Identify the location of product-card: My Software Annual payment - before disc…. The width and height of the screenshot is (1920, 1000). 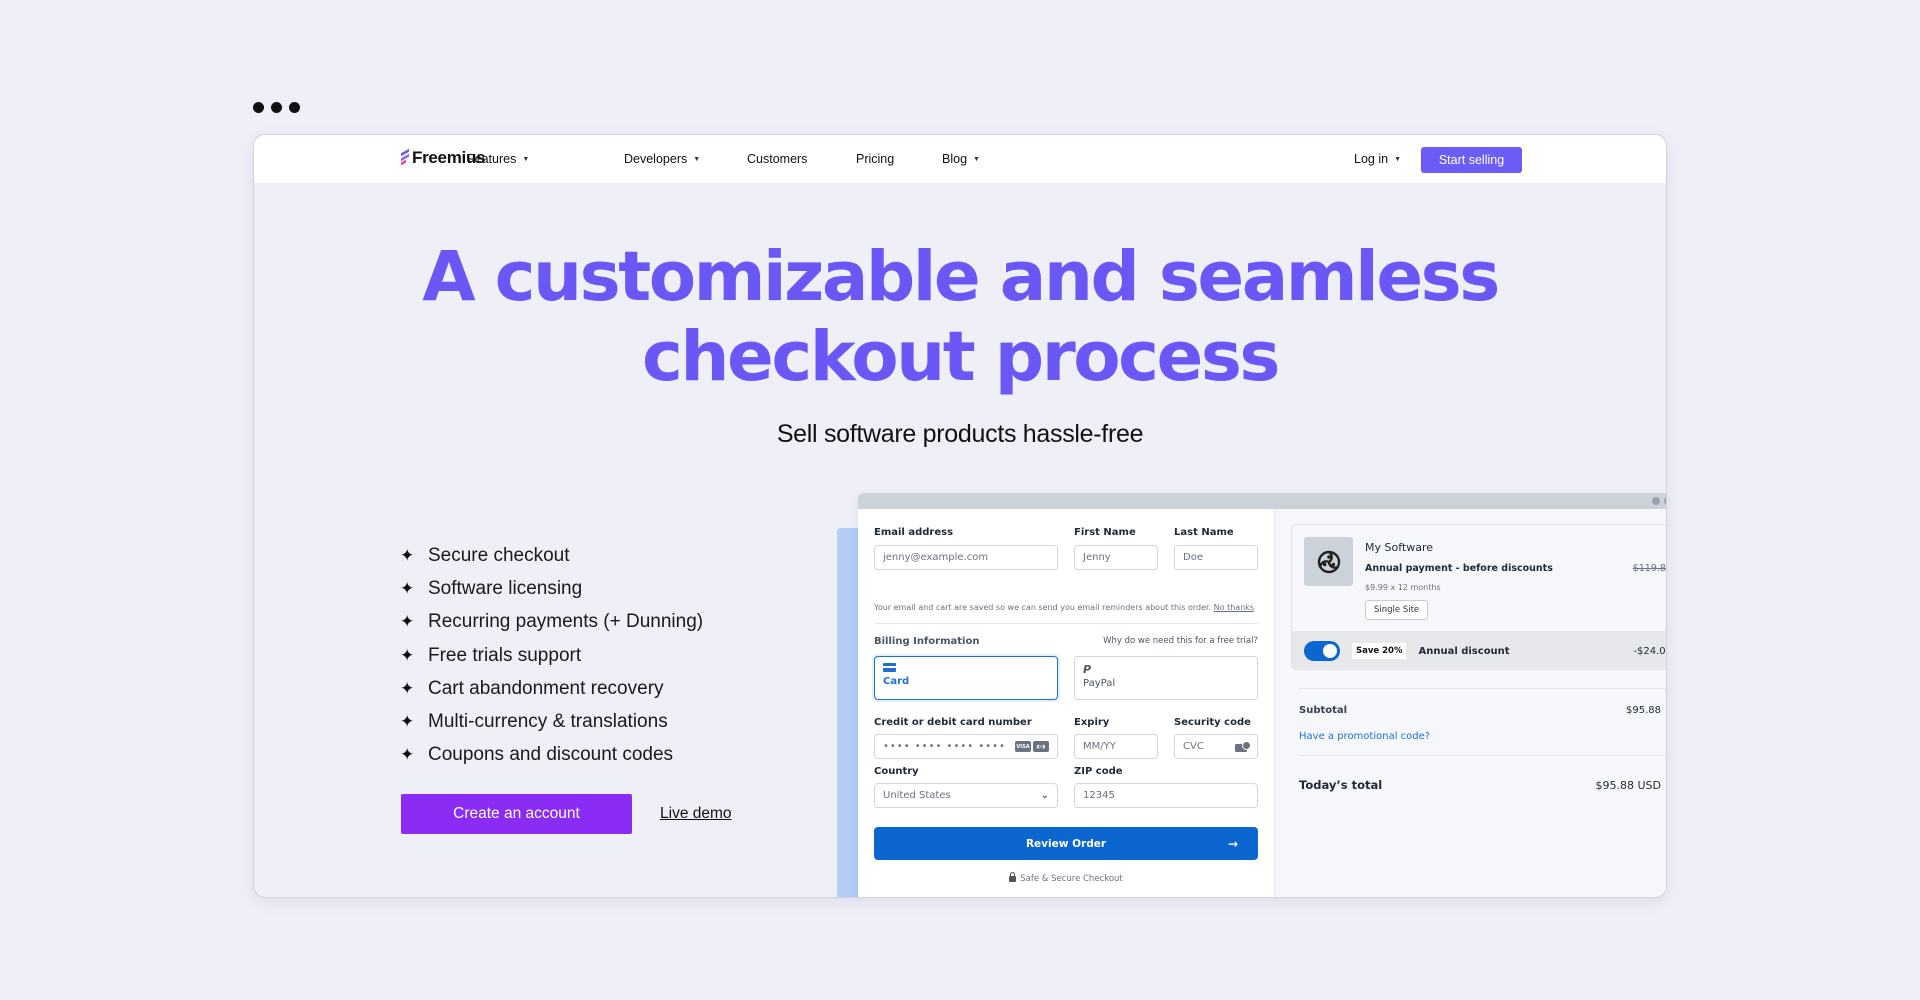
(1478, 597).